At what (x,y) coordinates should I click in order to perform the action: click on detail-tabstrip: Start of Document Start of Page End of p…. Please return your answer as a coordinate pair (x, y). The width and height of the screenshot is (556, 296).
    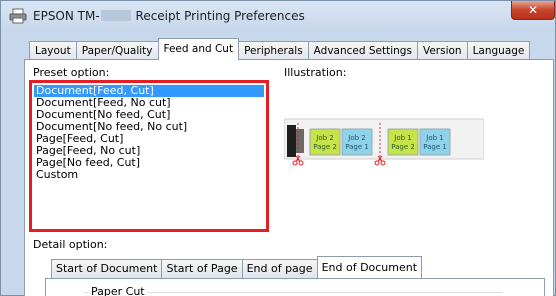
    Looking at the image, I should click on (237, 267).